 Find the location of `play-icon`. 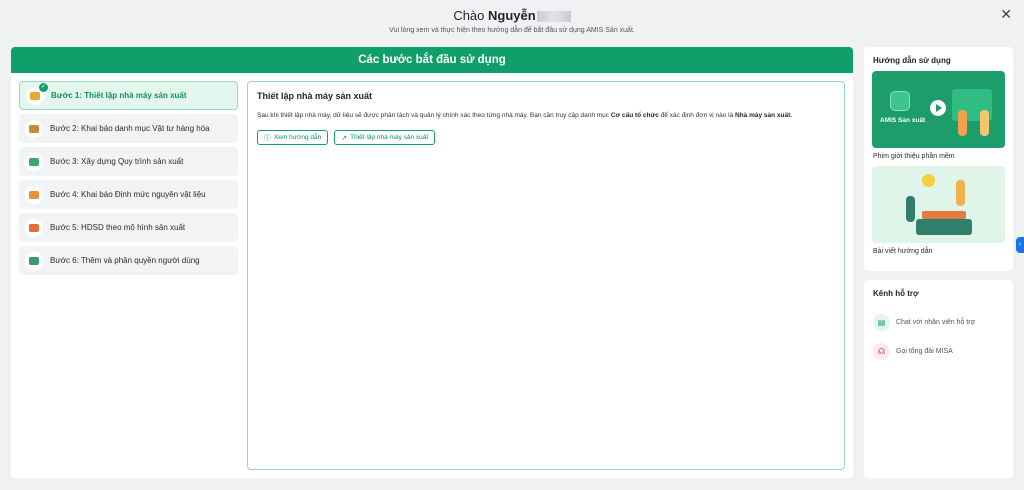

play-icon is located at coordinates (938, 108).